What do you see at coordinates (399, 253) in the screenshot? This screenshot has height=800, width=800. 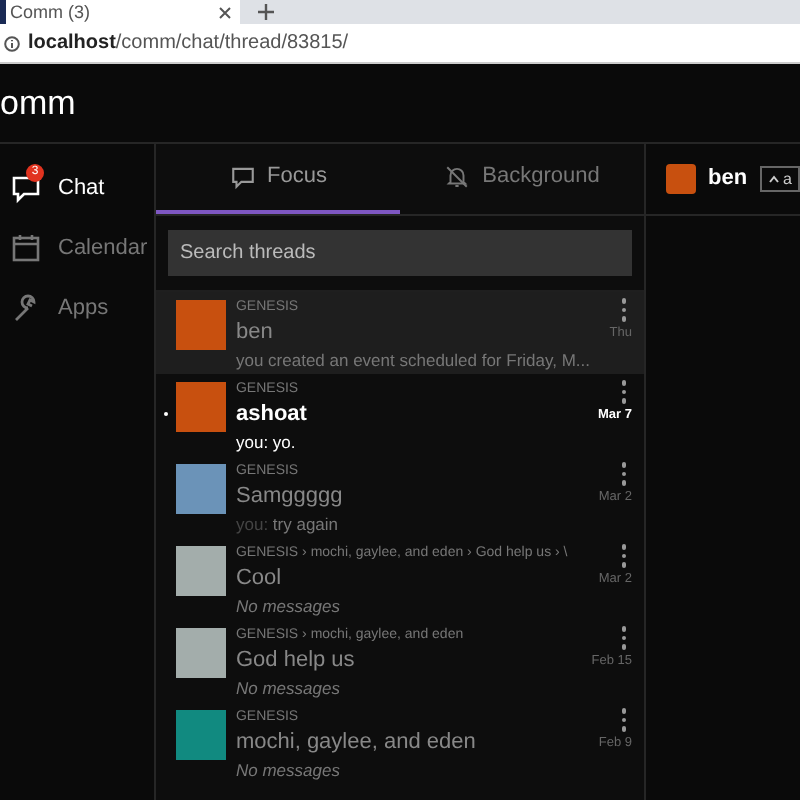 I see `search-field: Search threads` at bounding box center [399, 253].